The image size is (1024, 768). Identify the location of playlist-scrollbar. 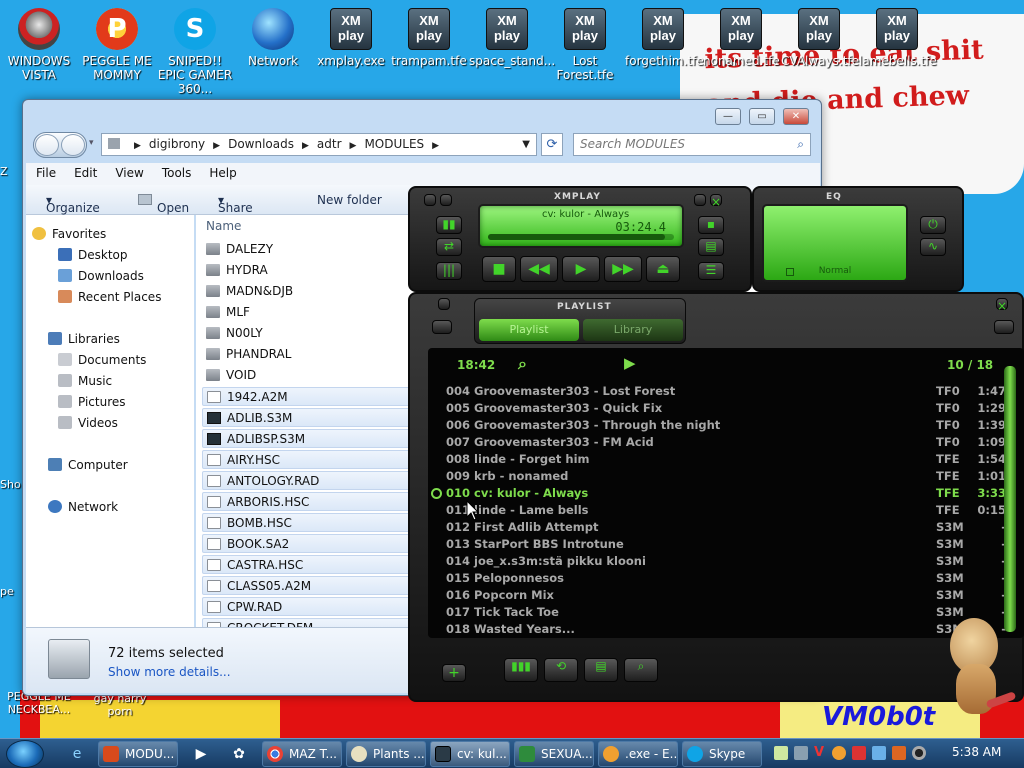
(1010, 499).